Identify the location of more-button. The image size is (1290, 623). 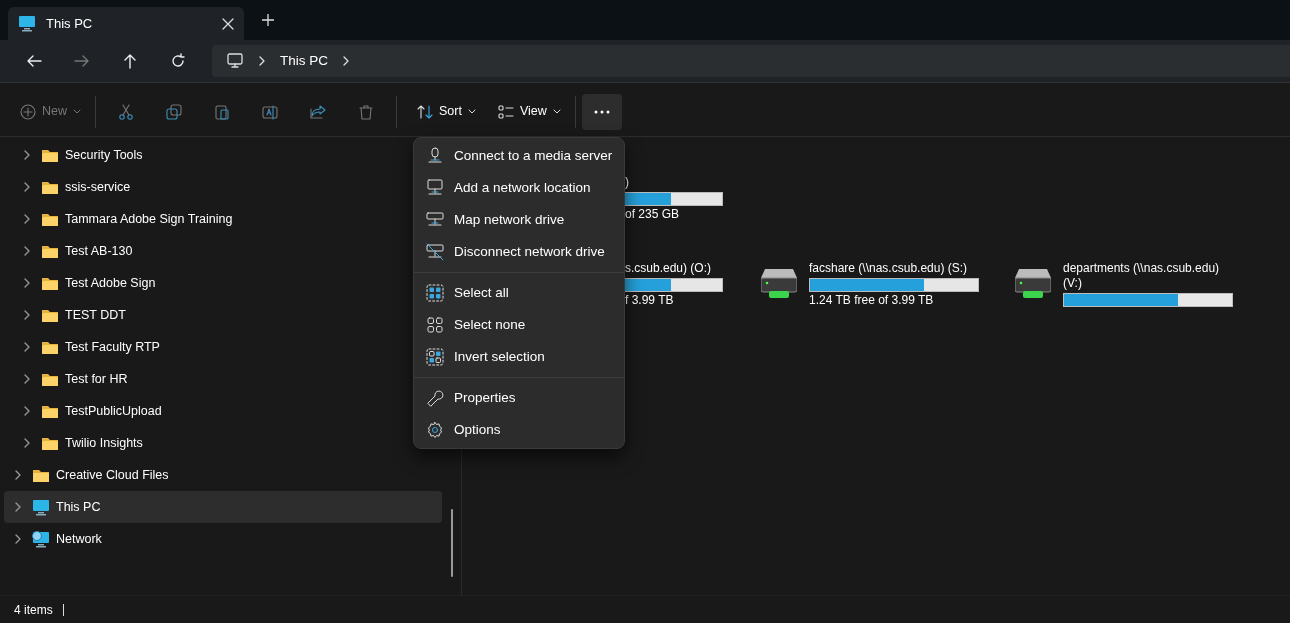
(601, 111).